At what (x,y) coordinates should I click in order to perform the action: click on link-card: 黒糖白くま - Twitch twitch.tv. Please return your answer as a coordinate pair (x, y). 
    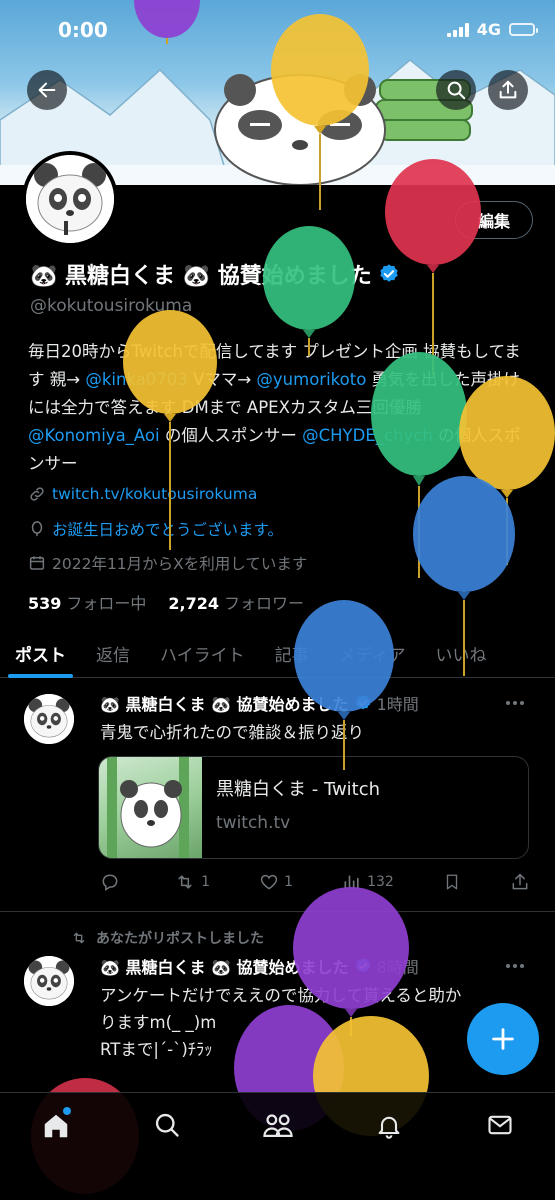
    Looking at the image, I should click on (313, 807).